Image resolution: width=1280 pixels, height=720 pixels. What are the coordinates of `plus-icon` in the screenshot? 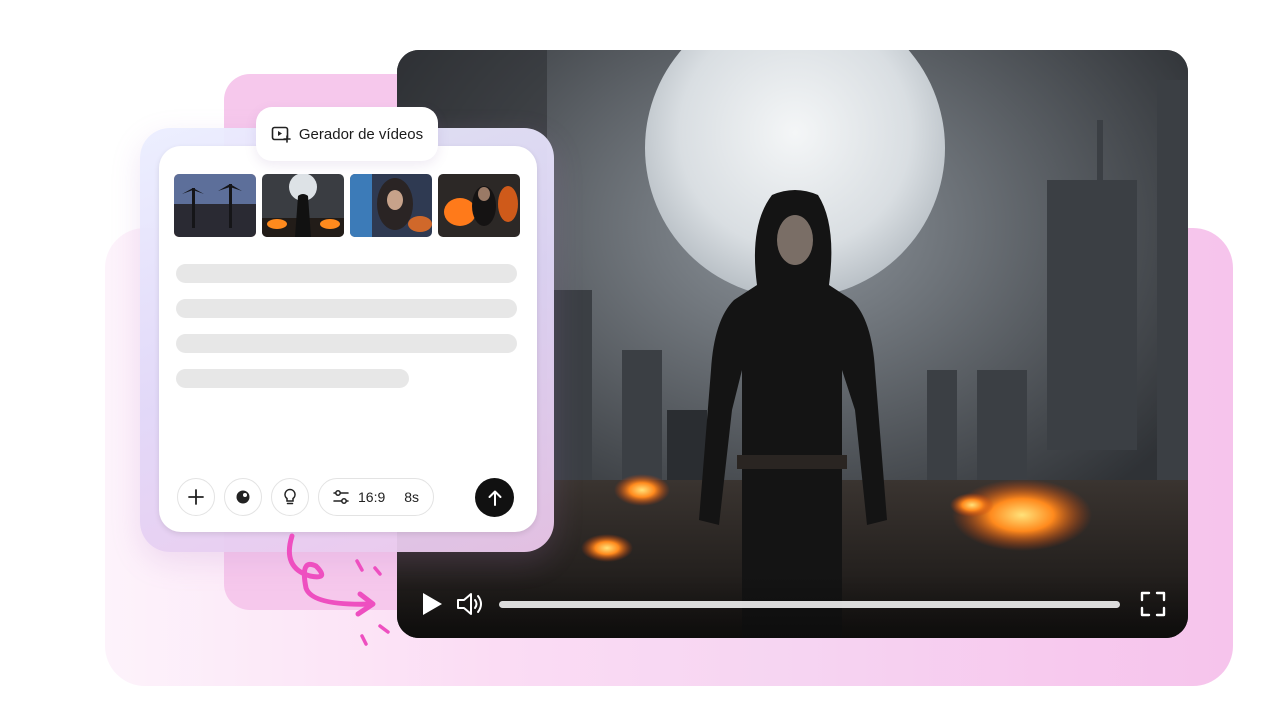 It's located at (196, 497).